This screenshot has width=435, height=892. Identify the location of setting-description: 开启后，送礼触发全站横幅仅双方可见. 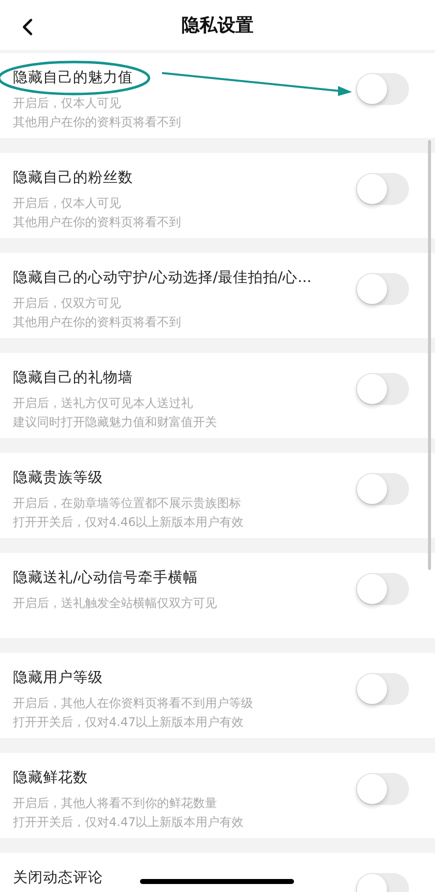
(115, 603).